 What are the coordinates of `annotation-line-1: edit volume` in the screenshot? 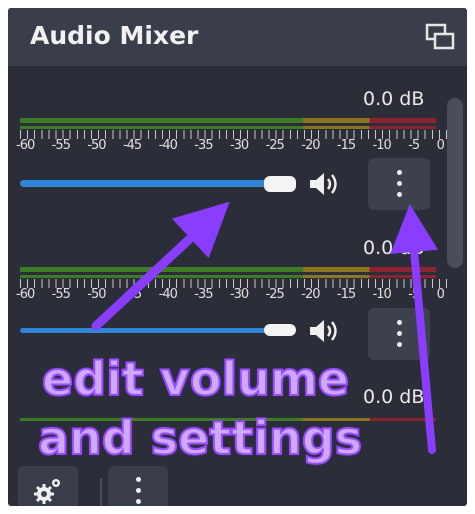 It's located at (195, 379).